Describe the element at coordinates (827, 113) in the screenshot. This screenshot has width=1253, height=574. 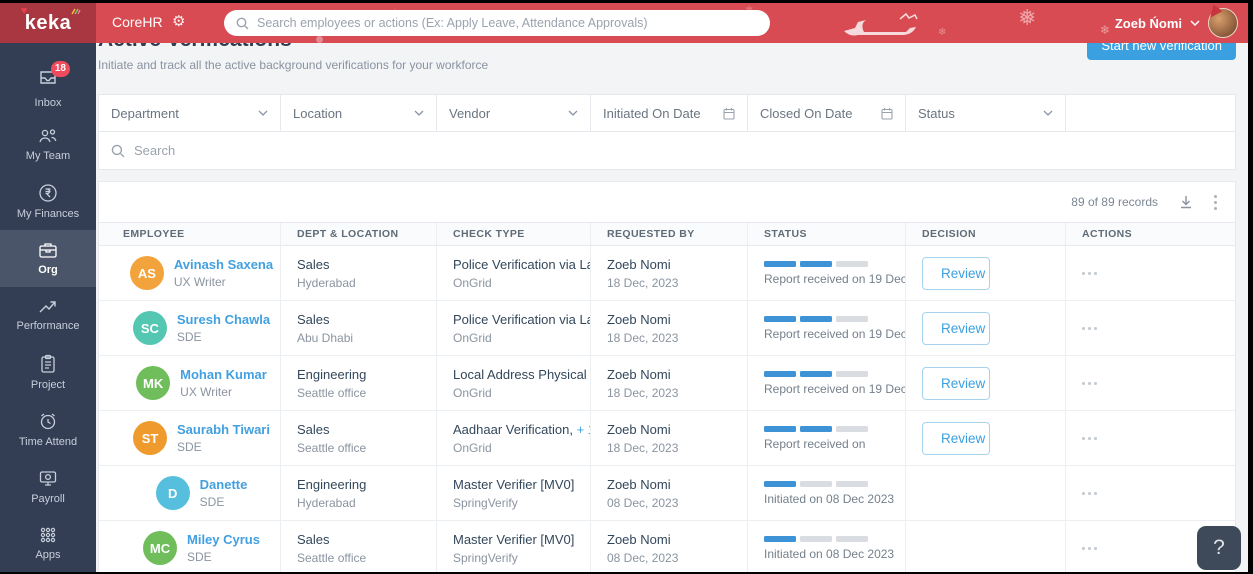
I see `filter-closed-on-date: Closed On Date` at that location.